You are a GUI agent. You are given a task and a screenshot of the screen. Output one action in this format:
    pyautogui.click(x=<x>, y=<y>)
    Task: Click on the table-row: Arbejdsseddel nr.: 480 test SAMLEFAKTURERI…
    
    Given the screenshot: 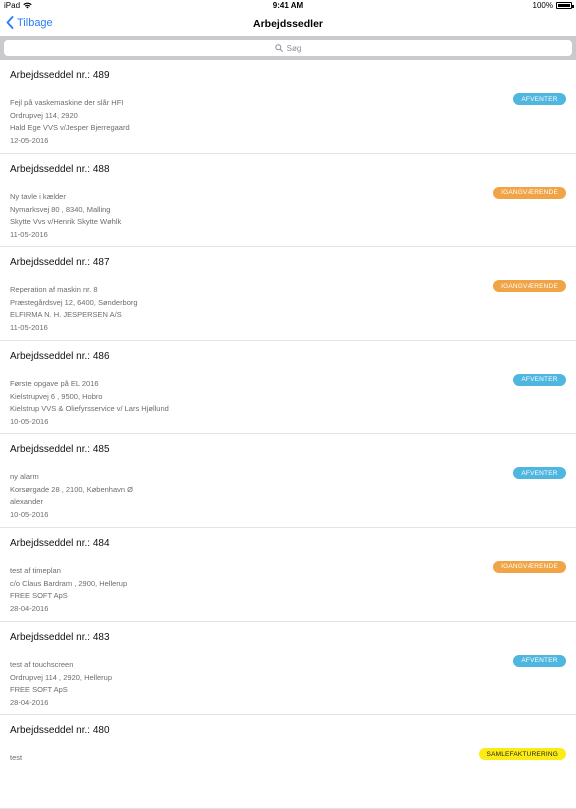 What is the action you would take?
    pyautogui.click(x=288, y=762)
    